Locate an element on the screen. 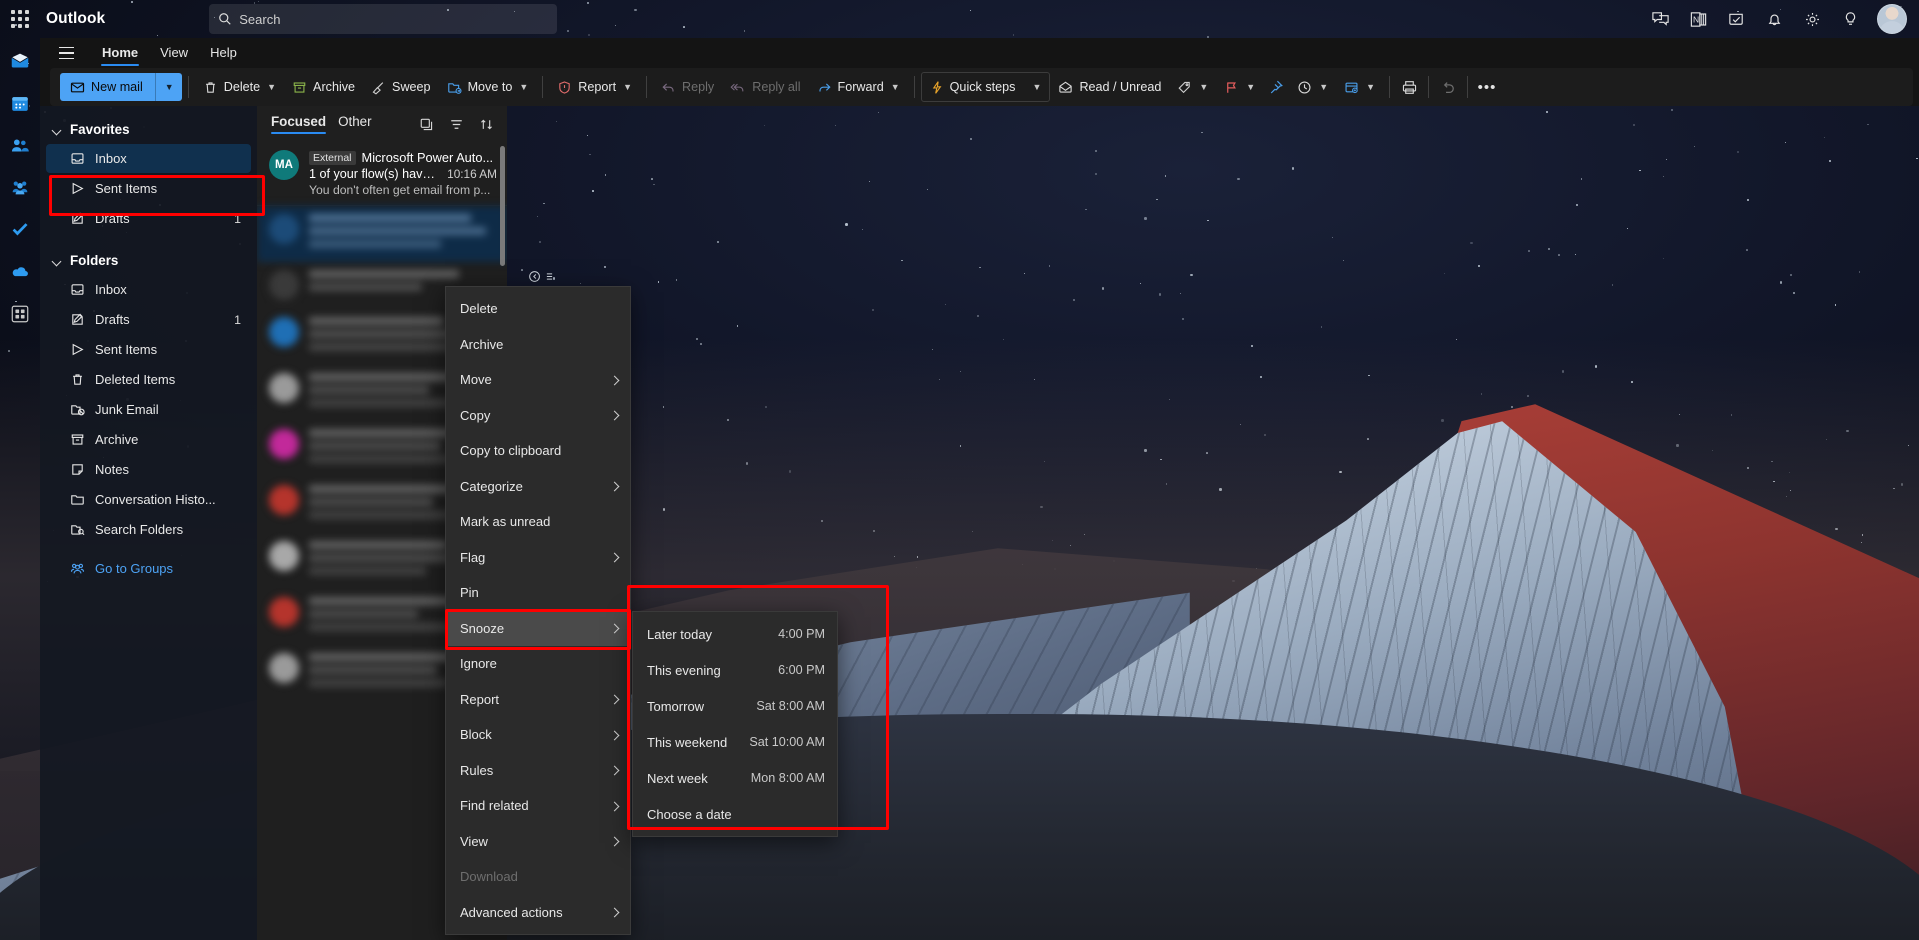  sort-icon is located at coordinates (486, 124).